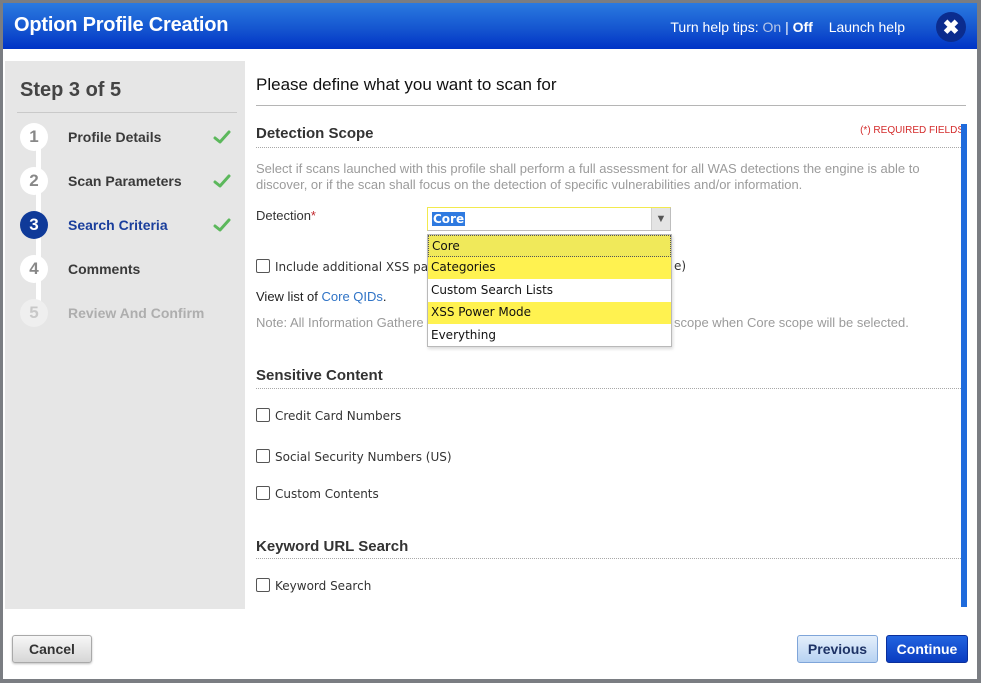  What do you see at coordinates (34, 137) in the screenshot?
I see `step-number: 1` at bounding box center [34, 137].